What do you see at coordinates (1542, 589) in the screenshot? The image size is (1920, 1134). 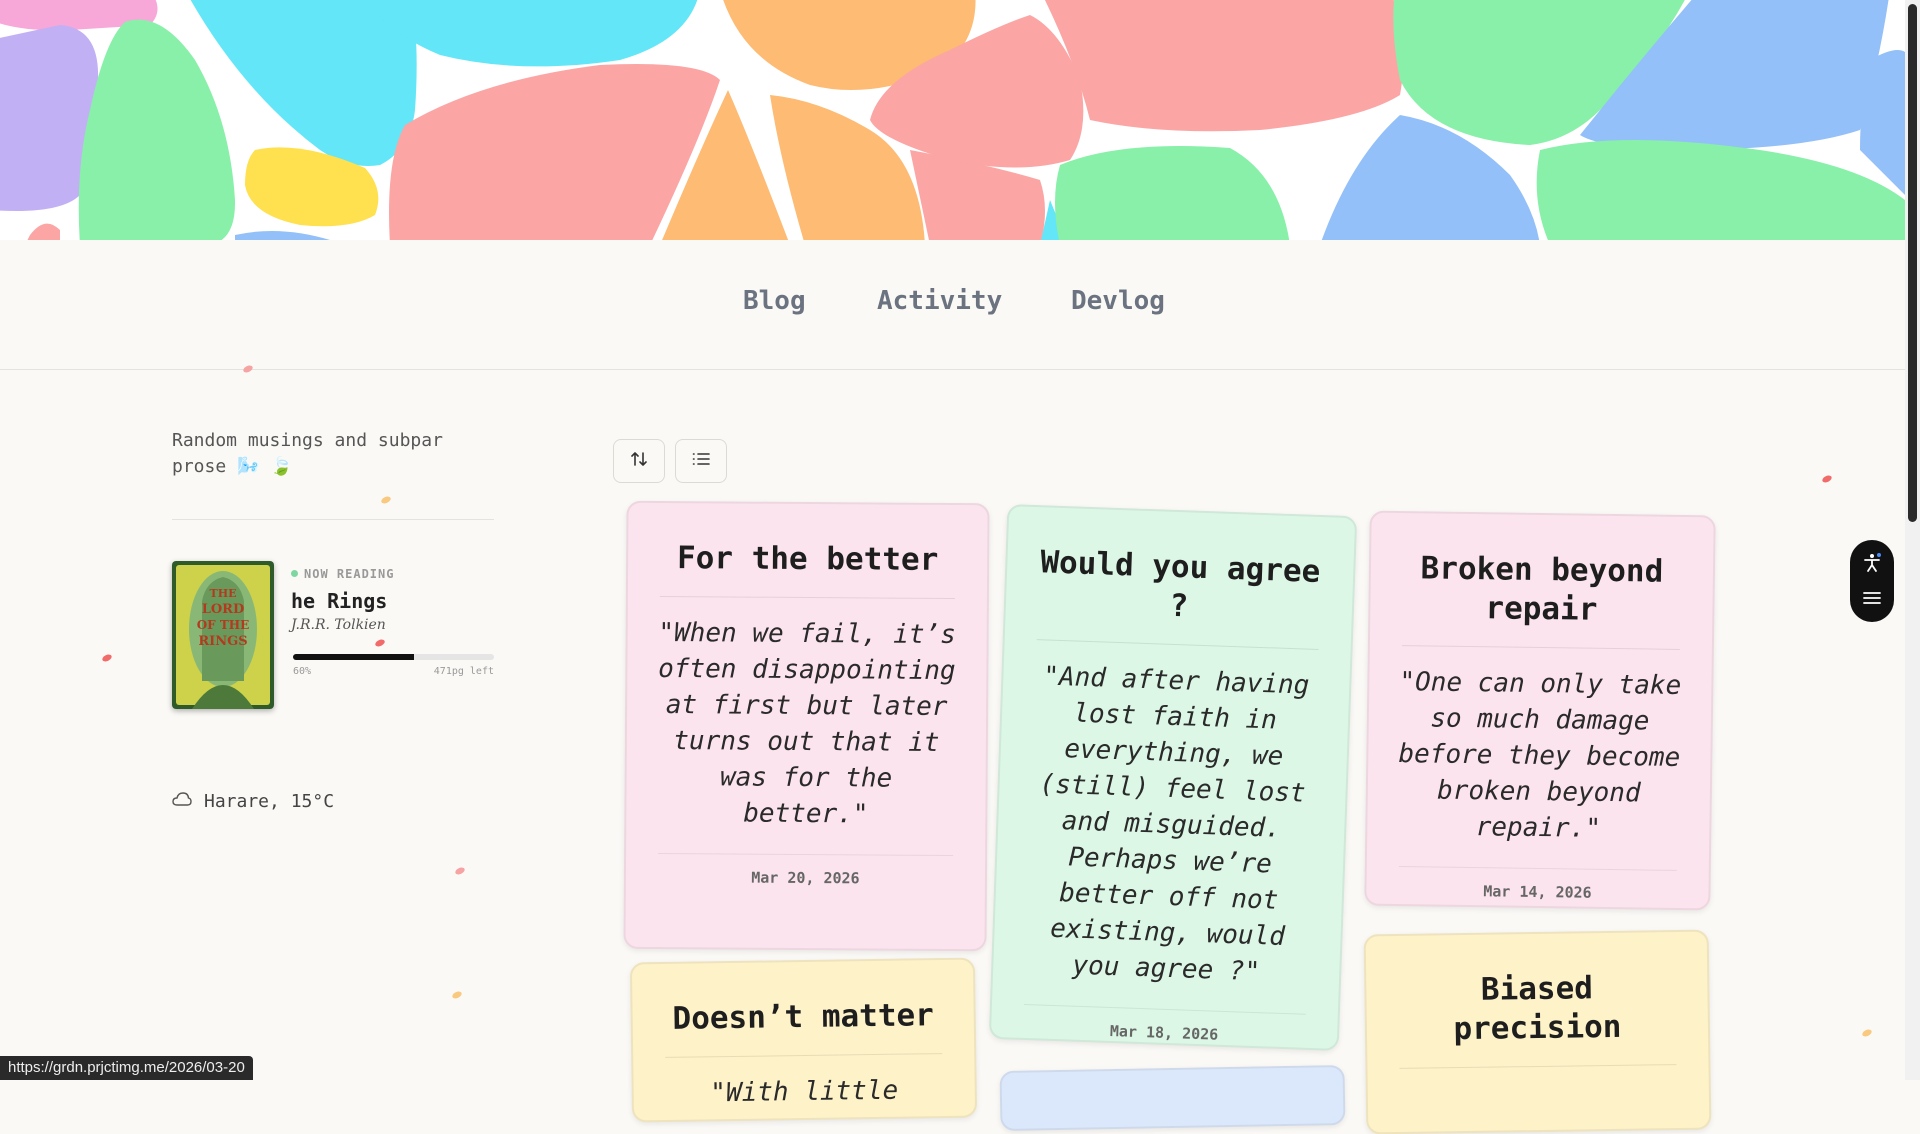 I see `post-title: Broken beyond repair` at bounding box center [1542, 589].